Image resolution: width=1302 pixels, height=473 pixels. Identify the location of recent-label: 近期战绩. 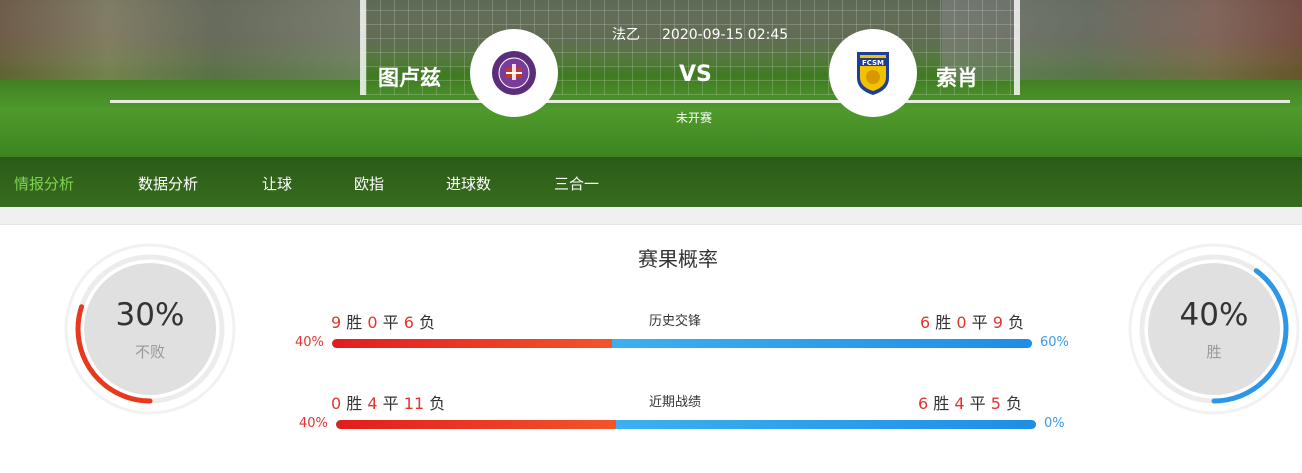
(675, 402).